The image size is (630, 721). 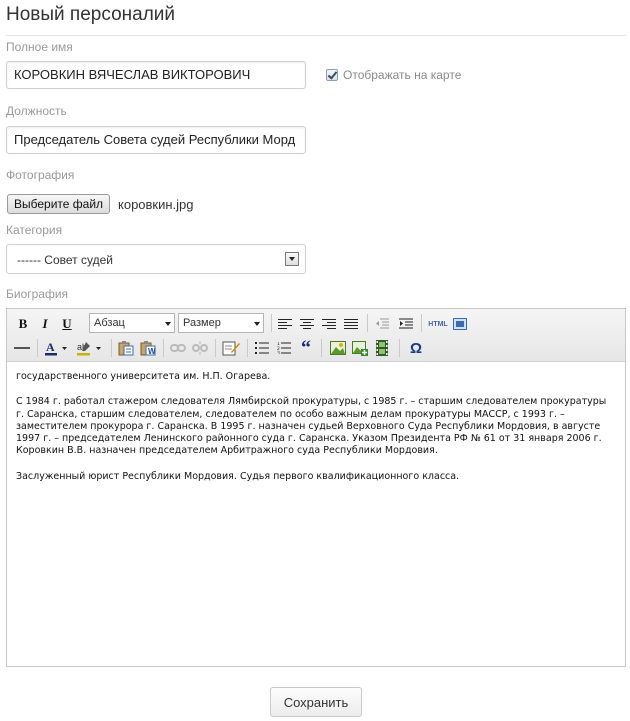 I want to click on html-source-icon: HTML, so click(x=438, y=324).